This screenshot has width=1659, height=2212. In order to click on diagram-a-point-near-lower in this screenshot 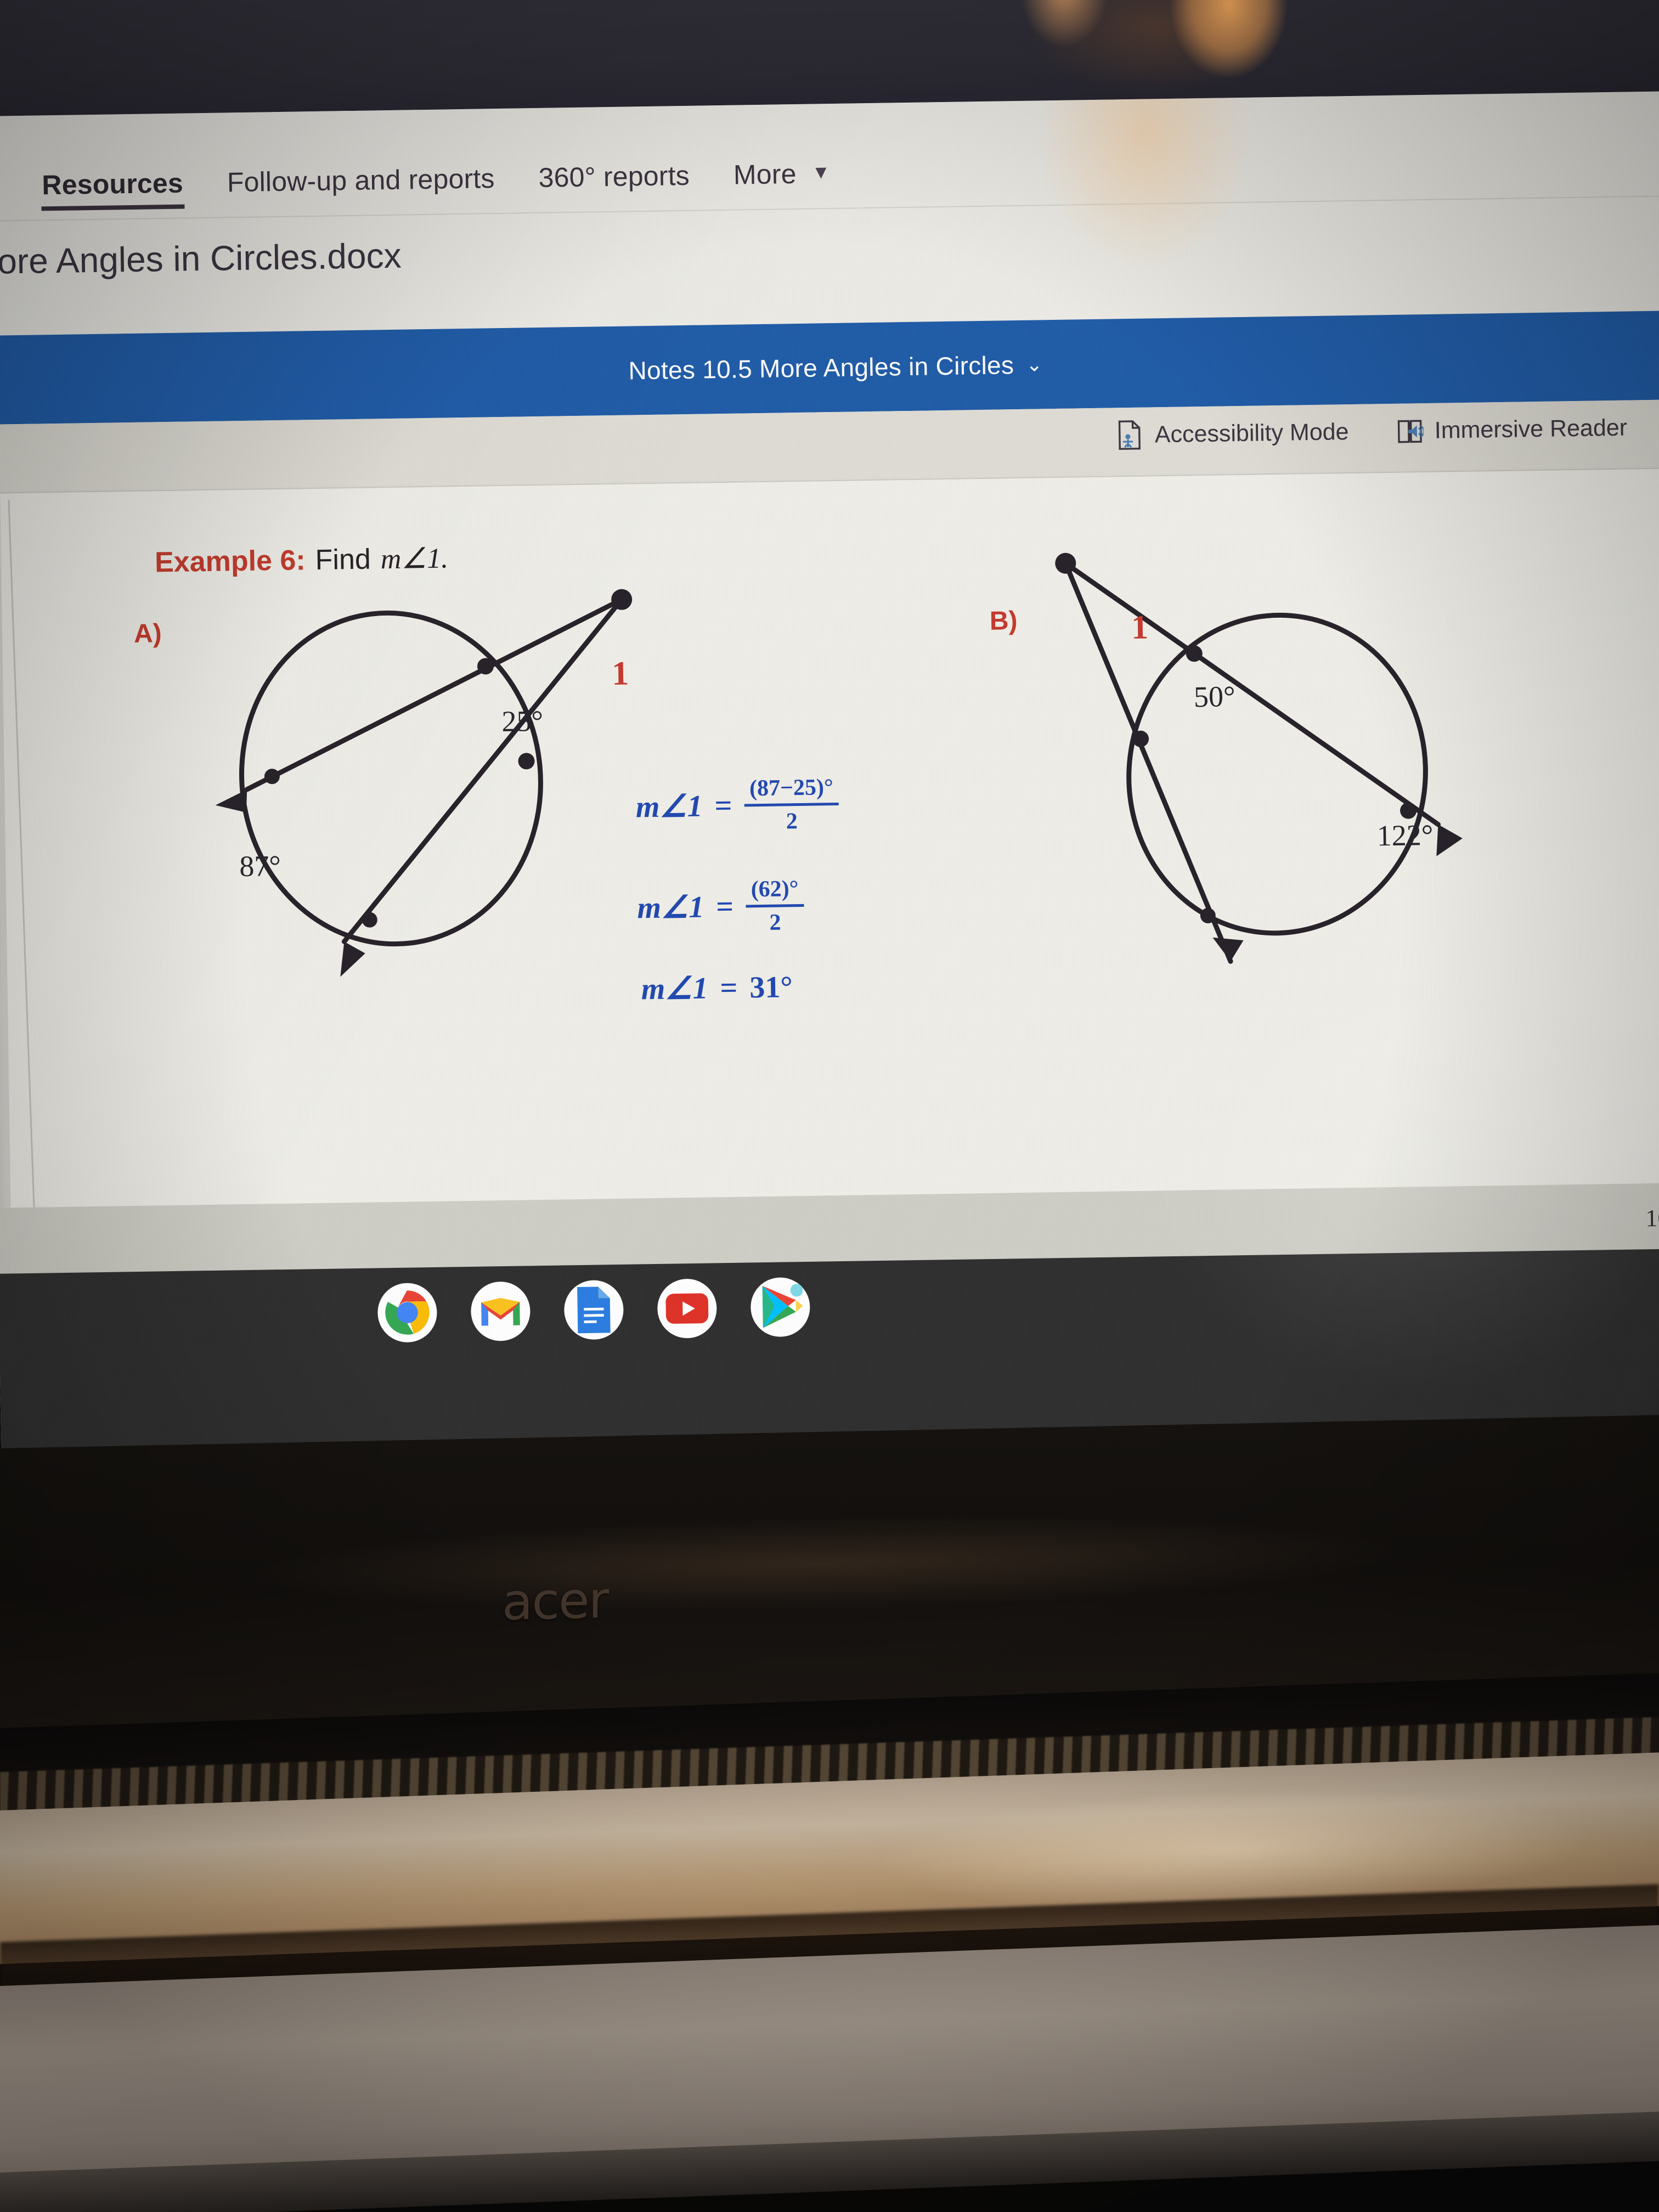, I will do `click(526, 761)`.